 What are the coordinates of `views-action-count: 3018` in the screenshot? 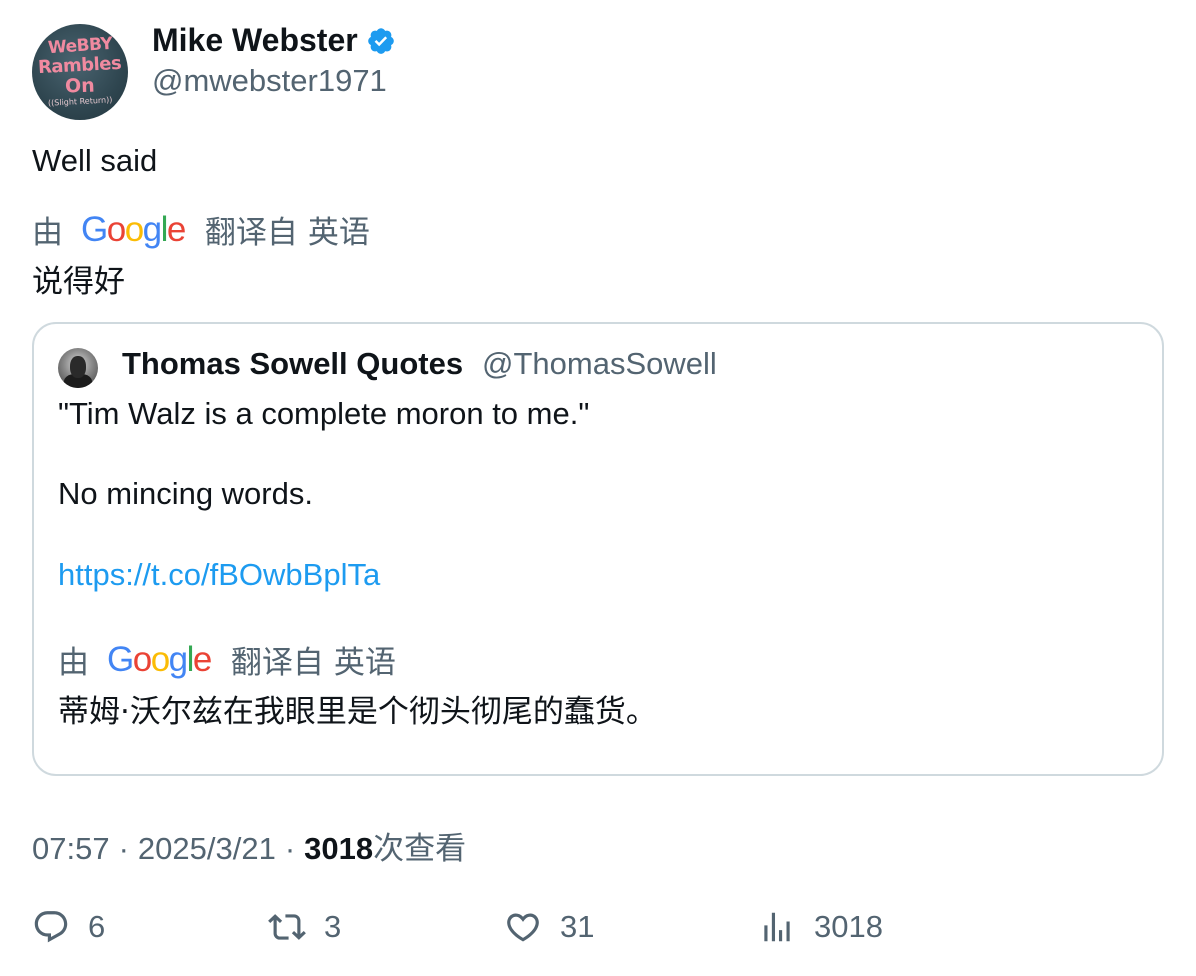 It's located at (848, 926).